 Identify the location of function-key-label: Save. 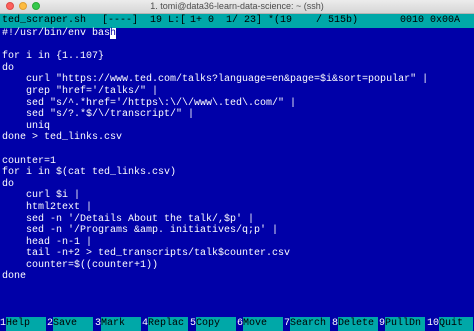
(73, 324).